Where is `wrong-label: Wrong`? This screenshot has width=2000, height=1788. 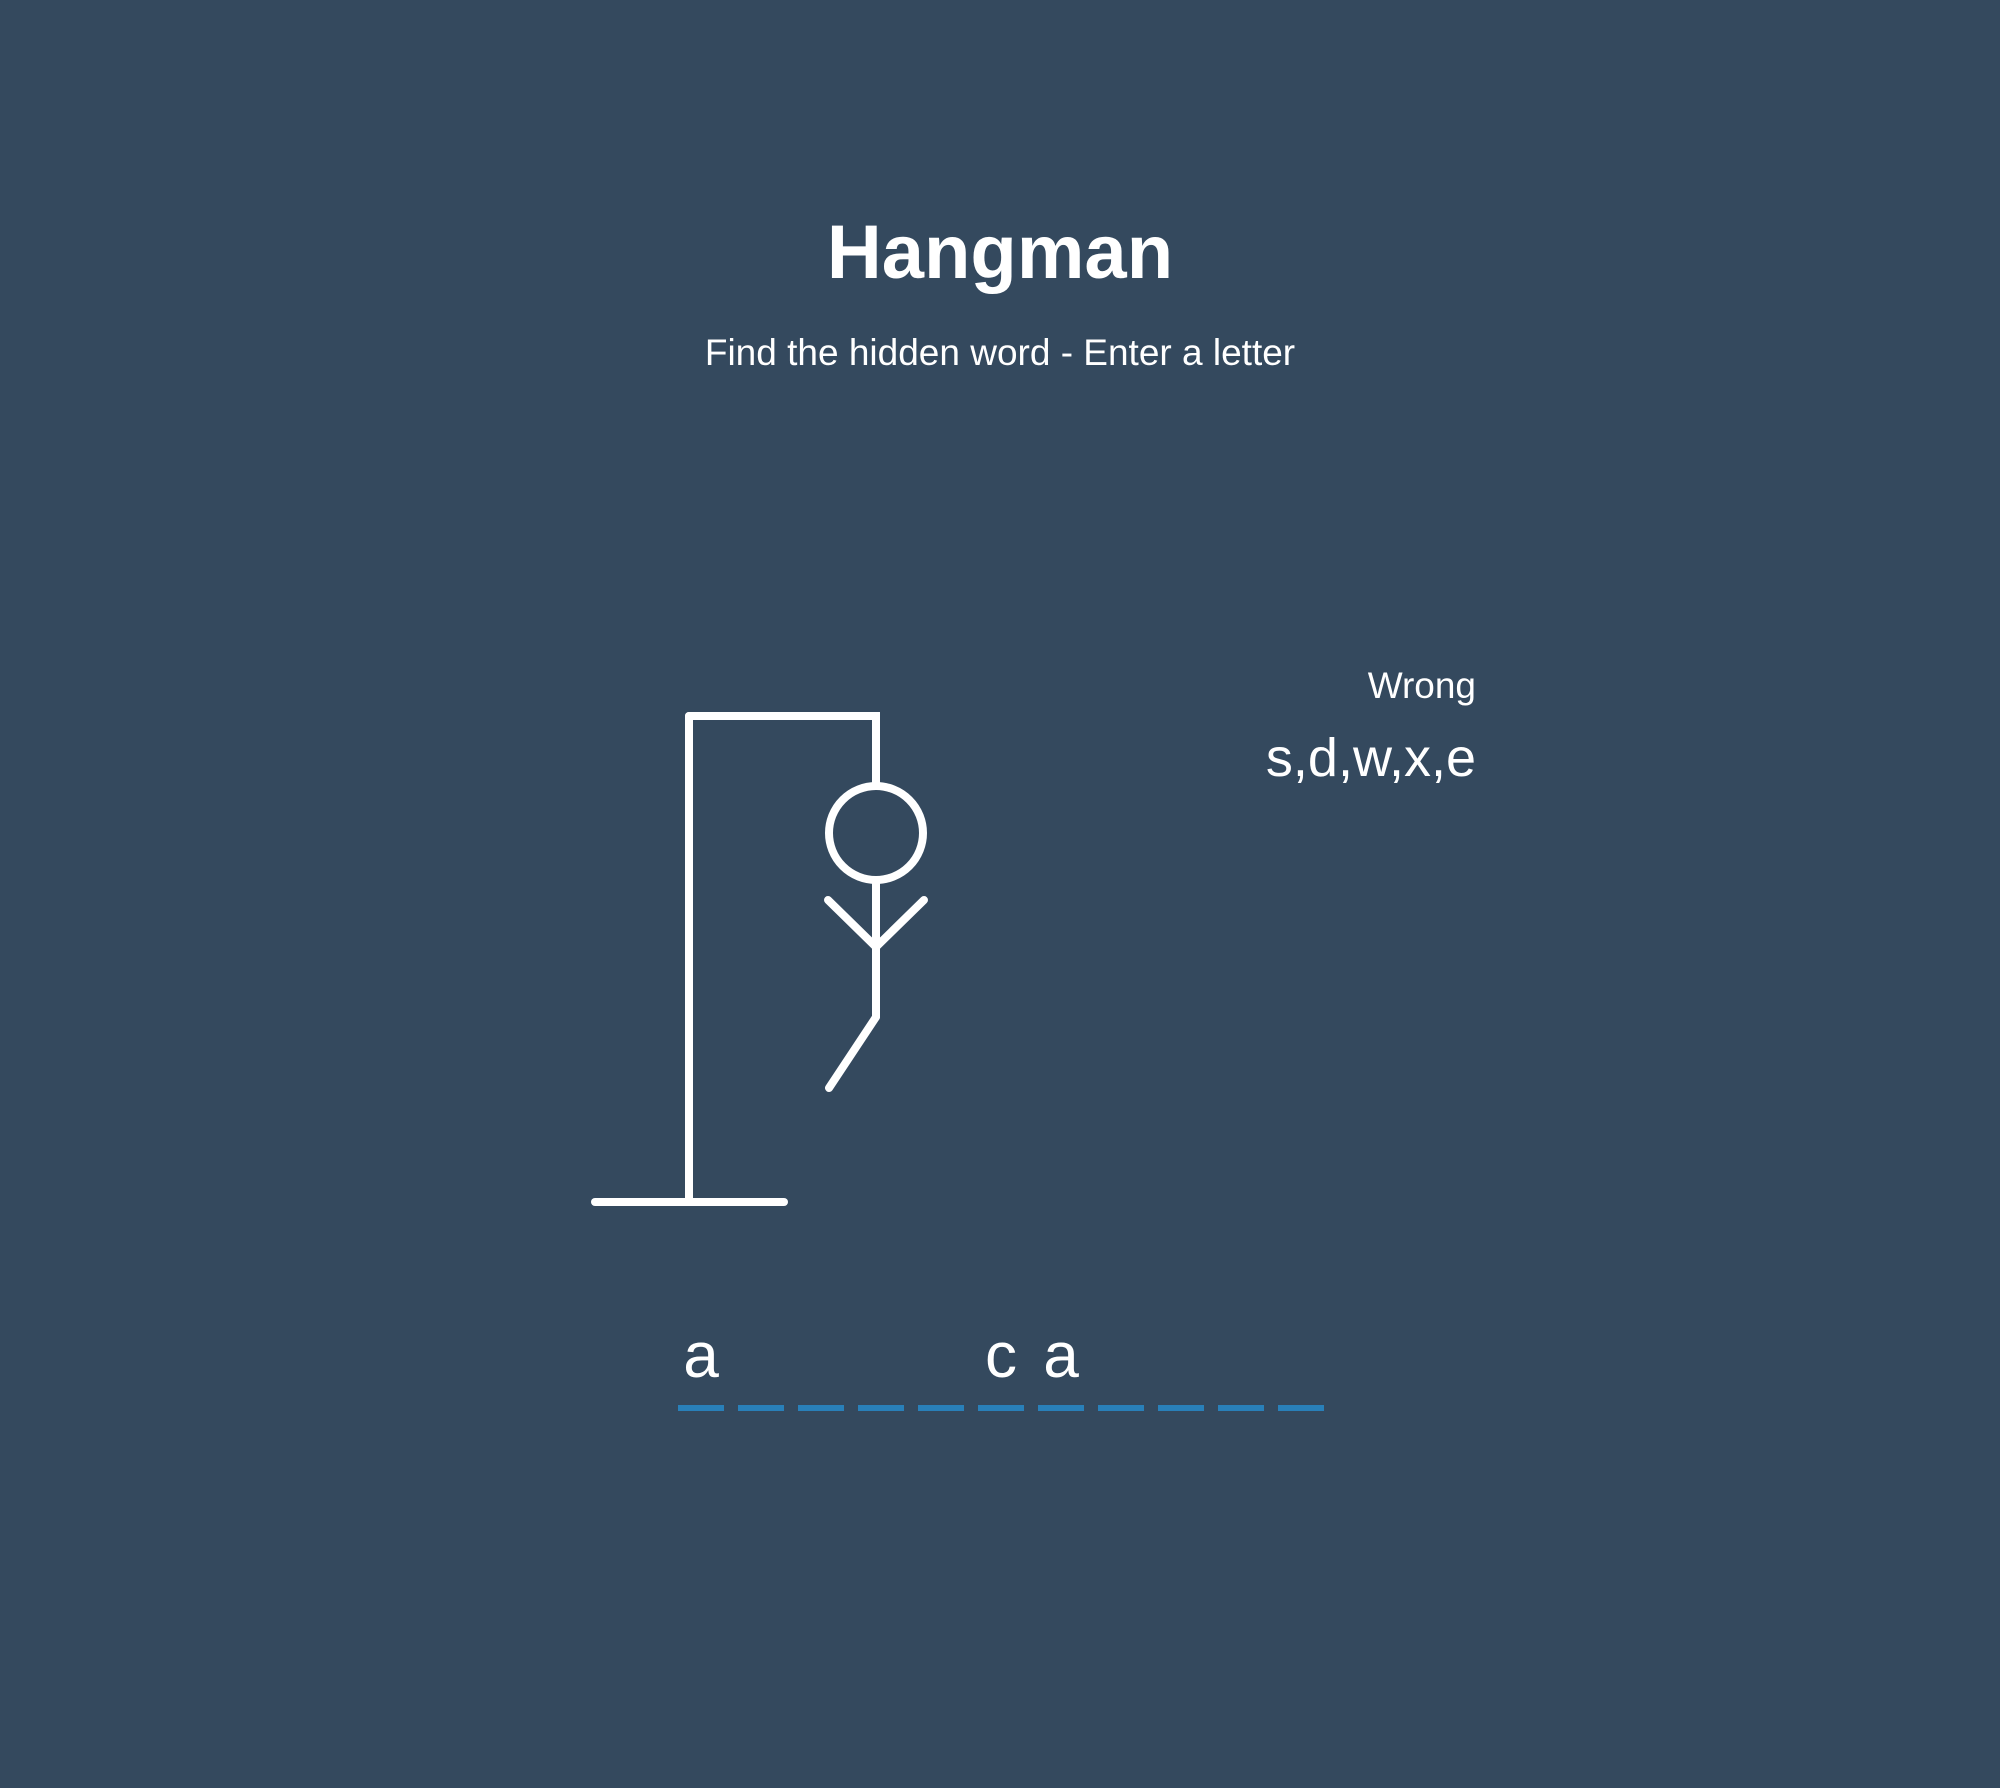 wrong-label: Wrong is located at coordinates (1421, 685).